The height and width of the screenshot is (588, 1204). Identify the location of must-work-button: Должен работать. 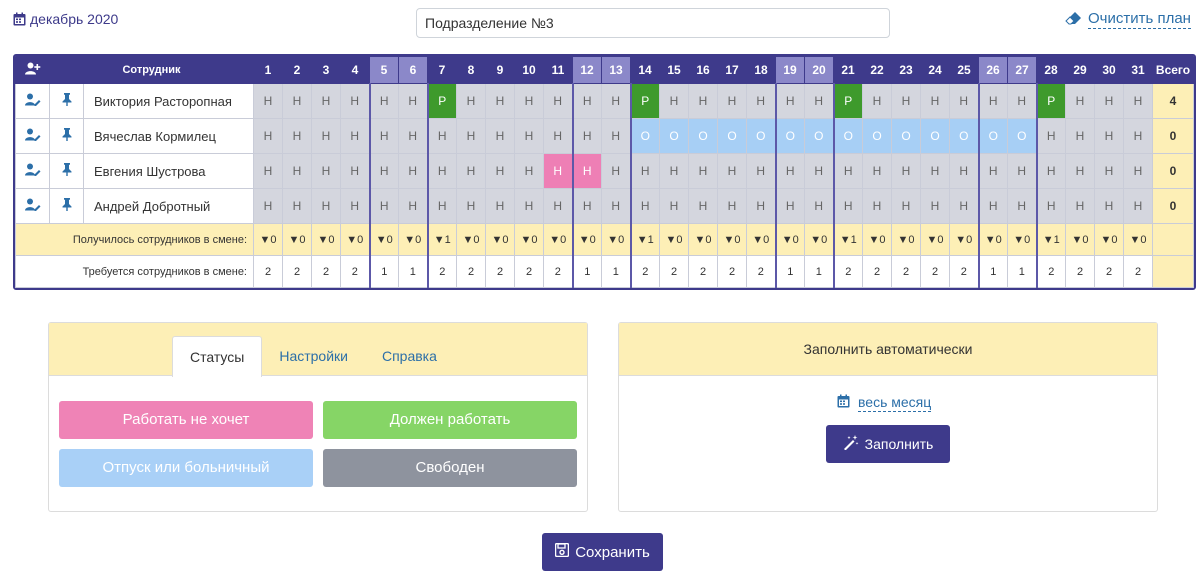
(450, 420).